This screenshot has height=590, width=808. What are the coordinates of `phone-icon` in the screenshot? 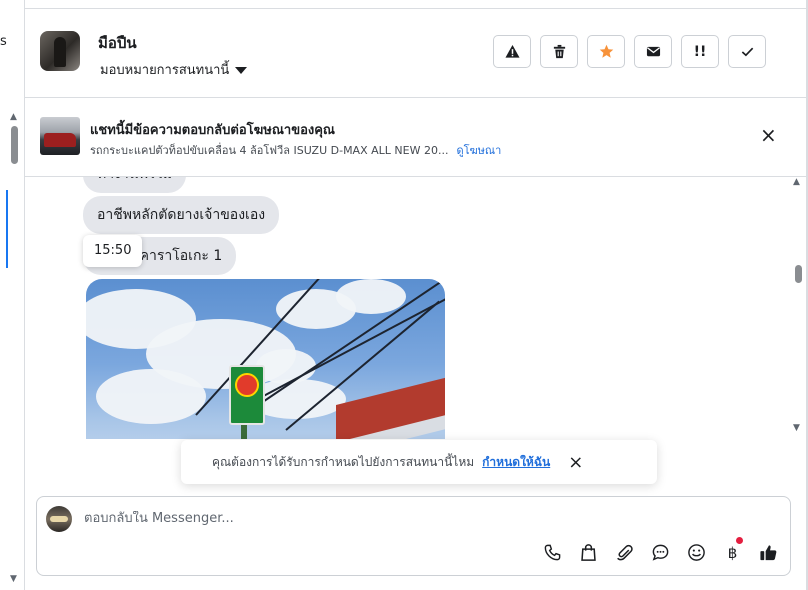 It's located at (552, 552).